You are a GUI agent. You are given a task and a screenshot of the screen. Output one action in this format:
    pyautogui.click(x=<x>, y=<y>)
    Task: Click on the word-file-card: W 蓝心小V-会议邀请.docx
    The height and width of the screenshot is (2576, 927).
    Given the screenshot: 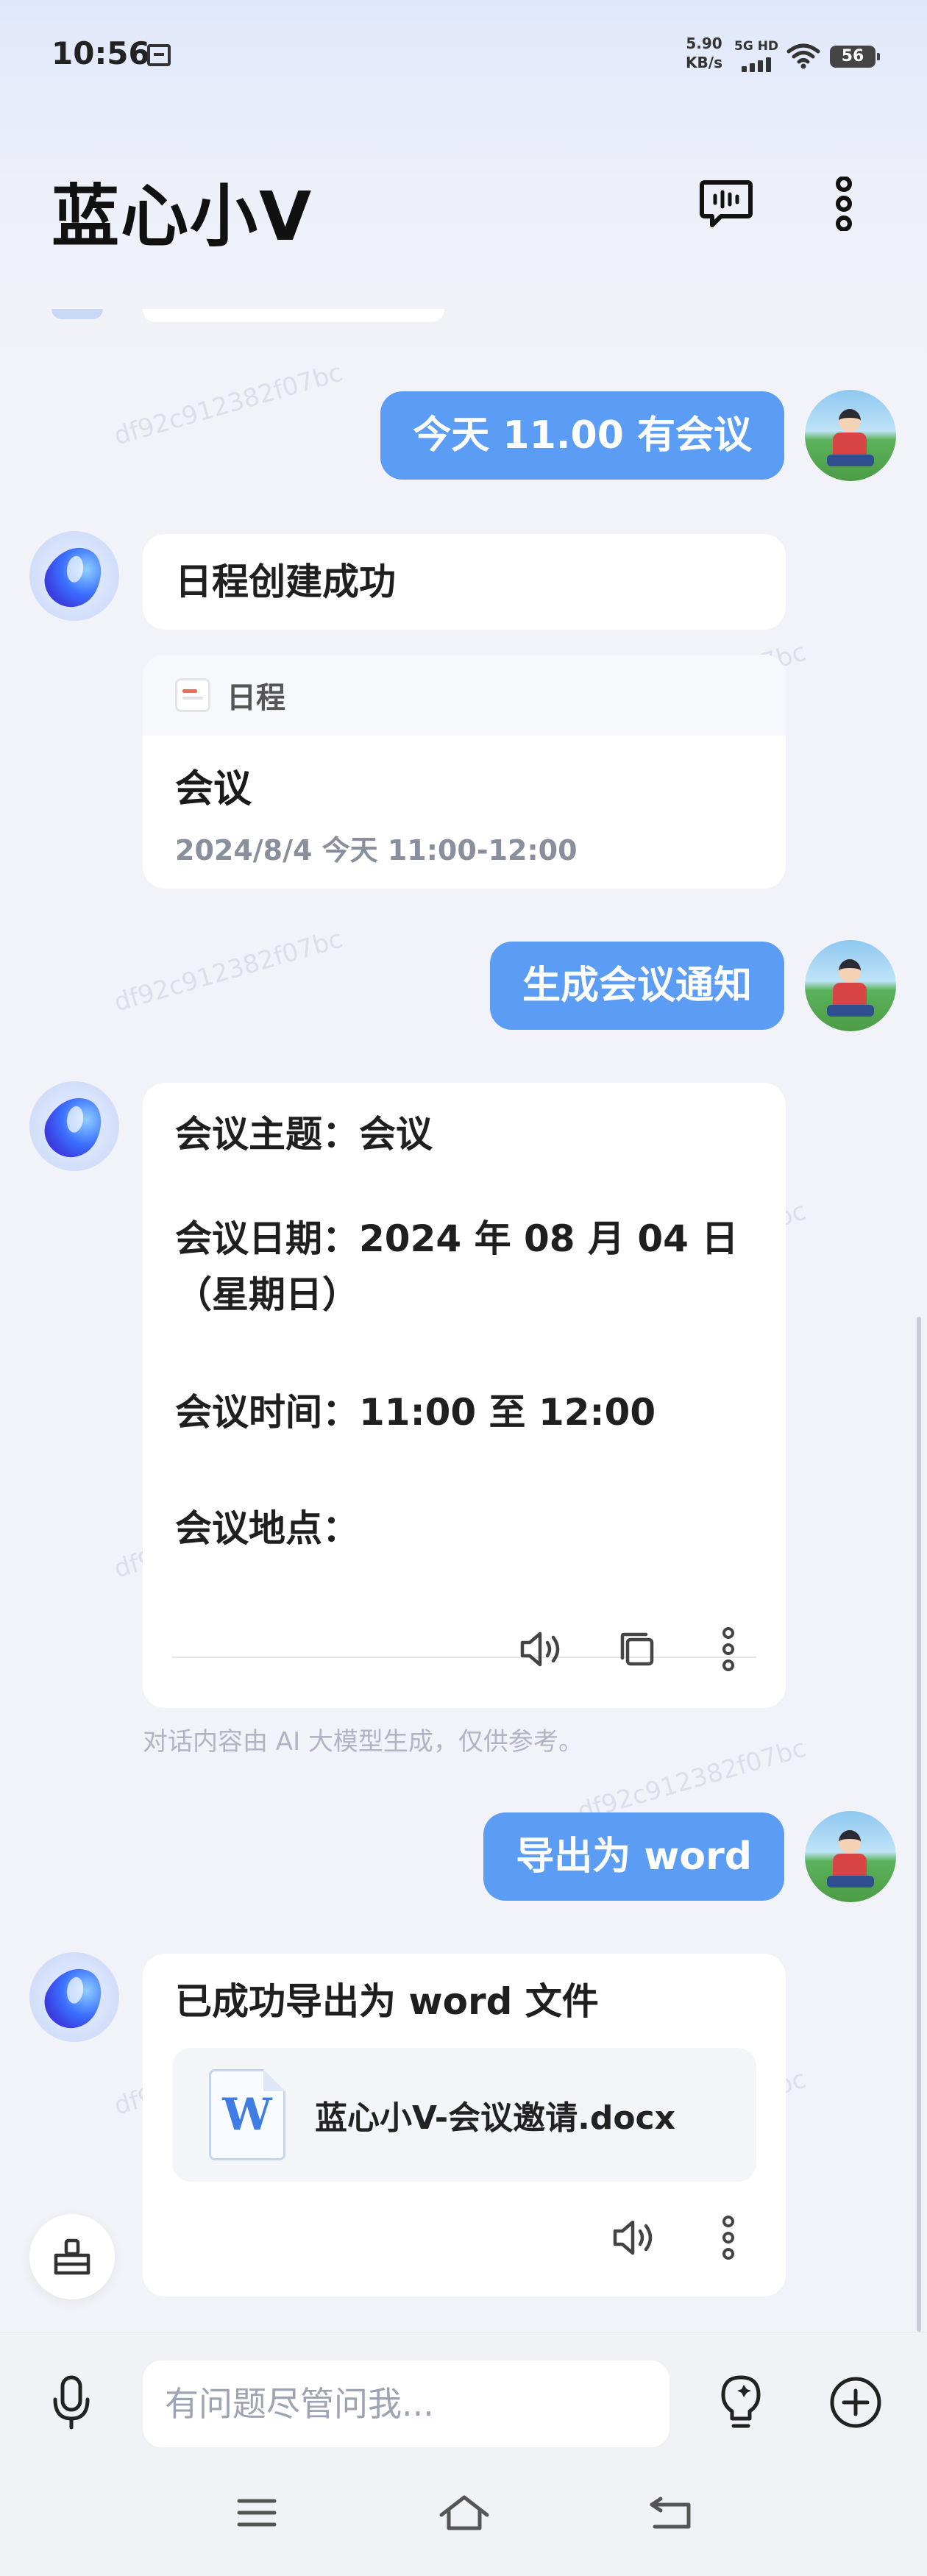 What is the action you would take?
    pyautogui.click(x=464, y=2115)
    